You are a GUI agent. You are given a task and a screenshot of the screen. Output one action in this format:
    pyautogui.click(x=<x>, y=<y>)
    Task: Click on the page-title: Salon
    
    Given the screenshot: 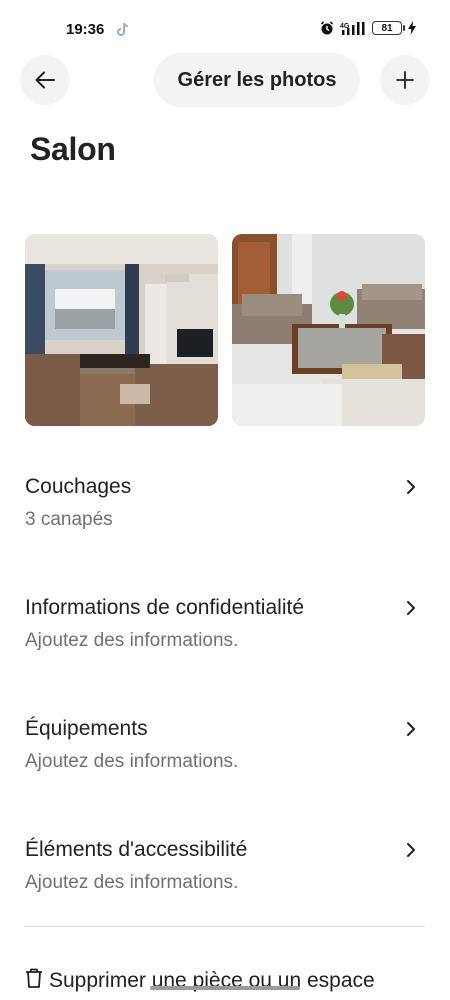 What is the action you would take?
    pyautogui.click(x=73, y=149)
    